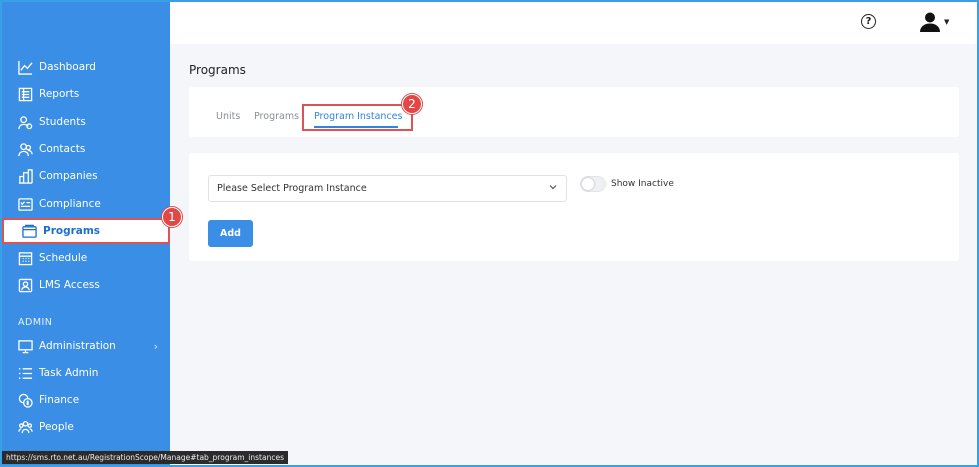 The width and height of the screenshot is (979, 467). I want to click on show-inactive-label: Show Inactive, so click(642, 184).